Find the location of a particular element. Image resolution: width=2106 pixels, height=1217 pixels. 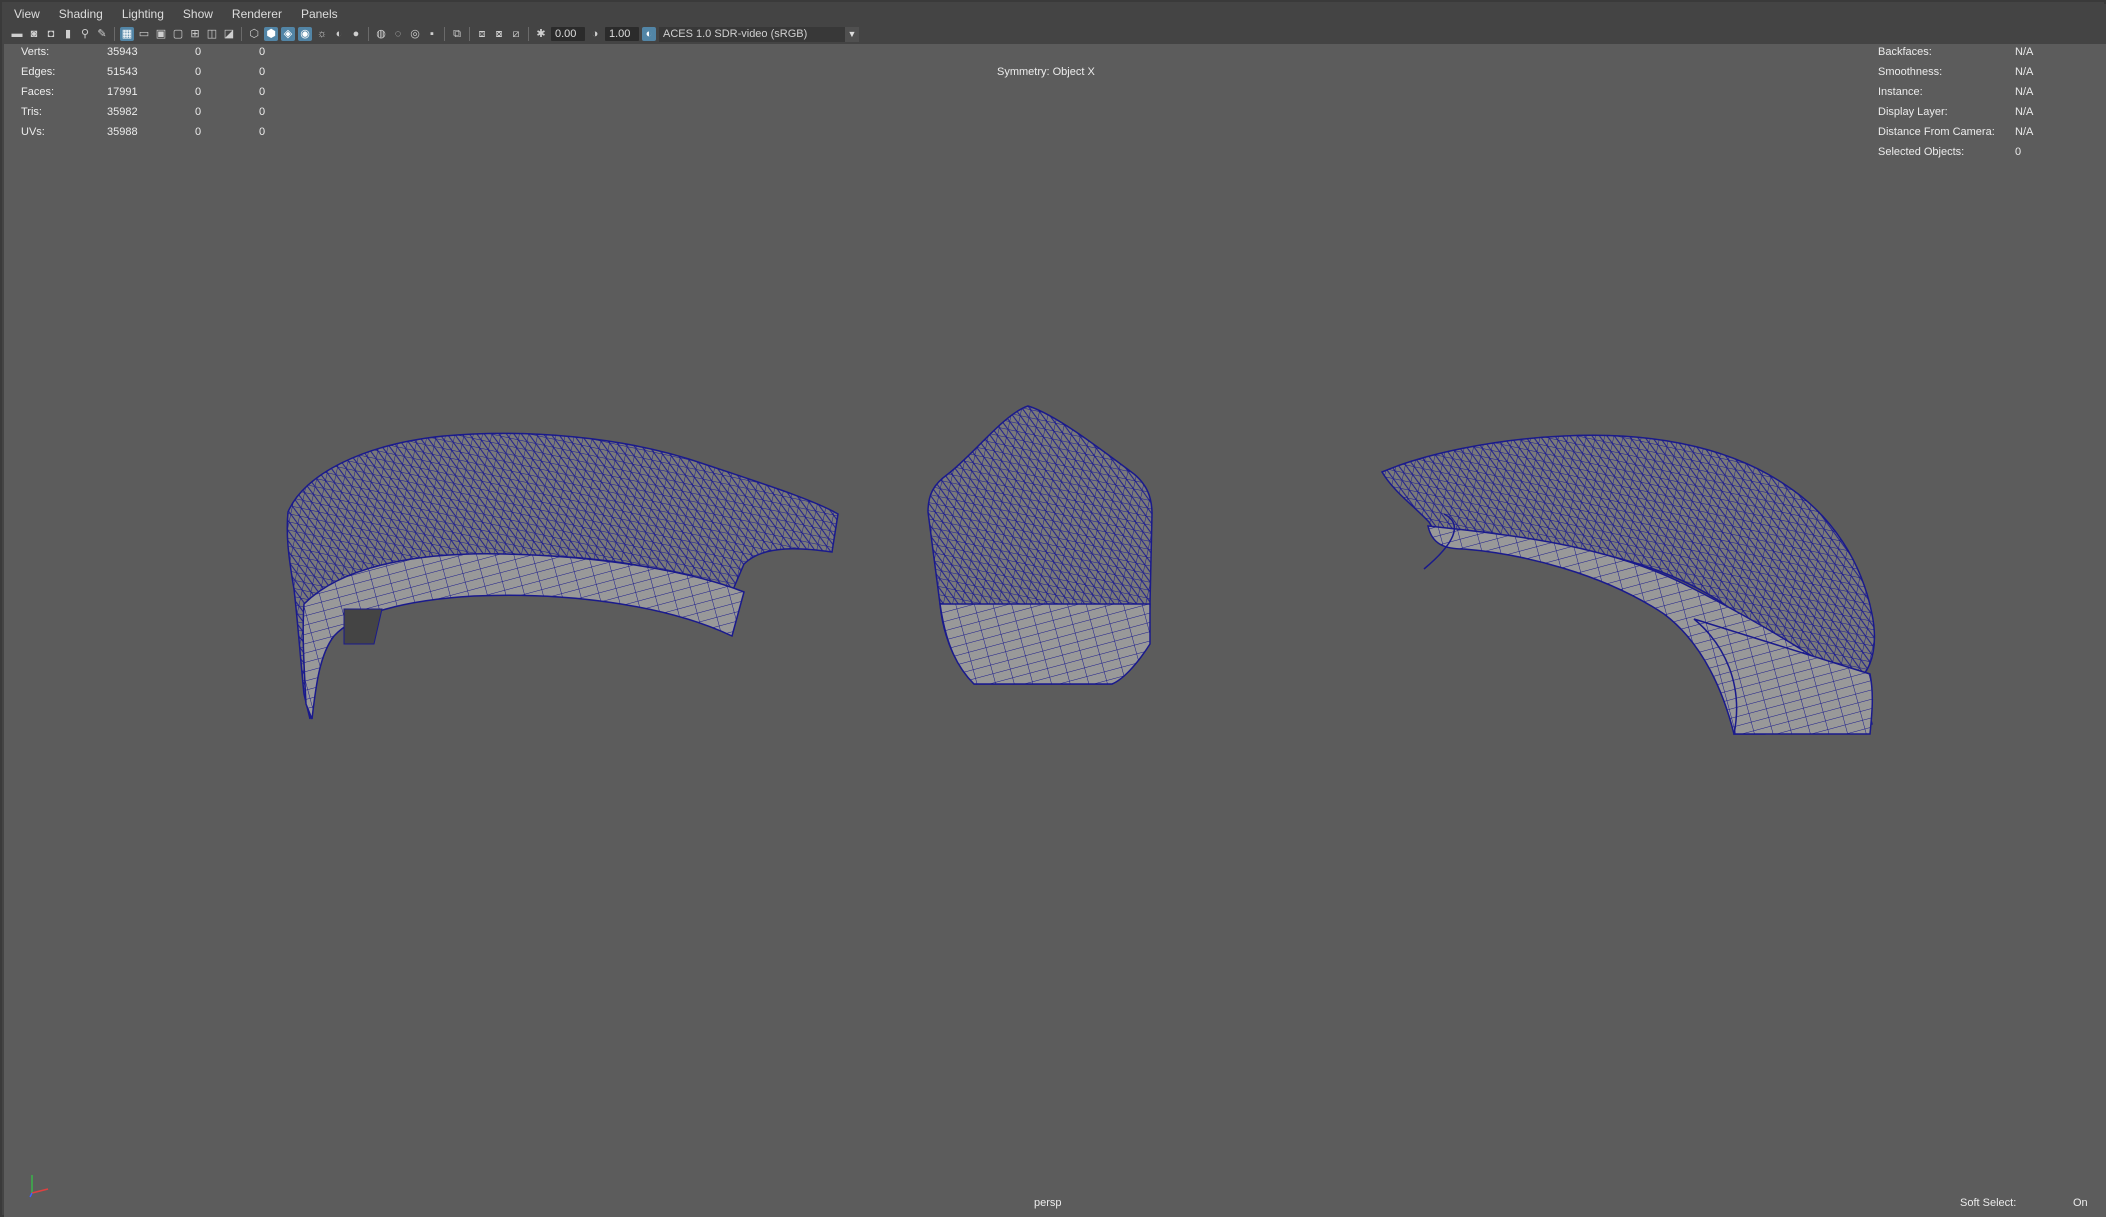

xray-joints-icon: ⧈ is located at coordinates (482, 34).